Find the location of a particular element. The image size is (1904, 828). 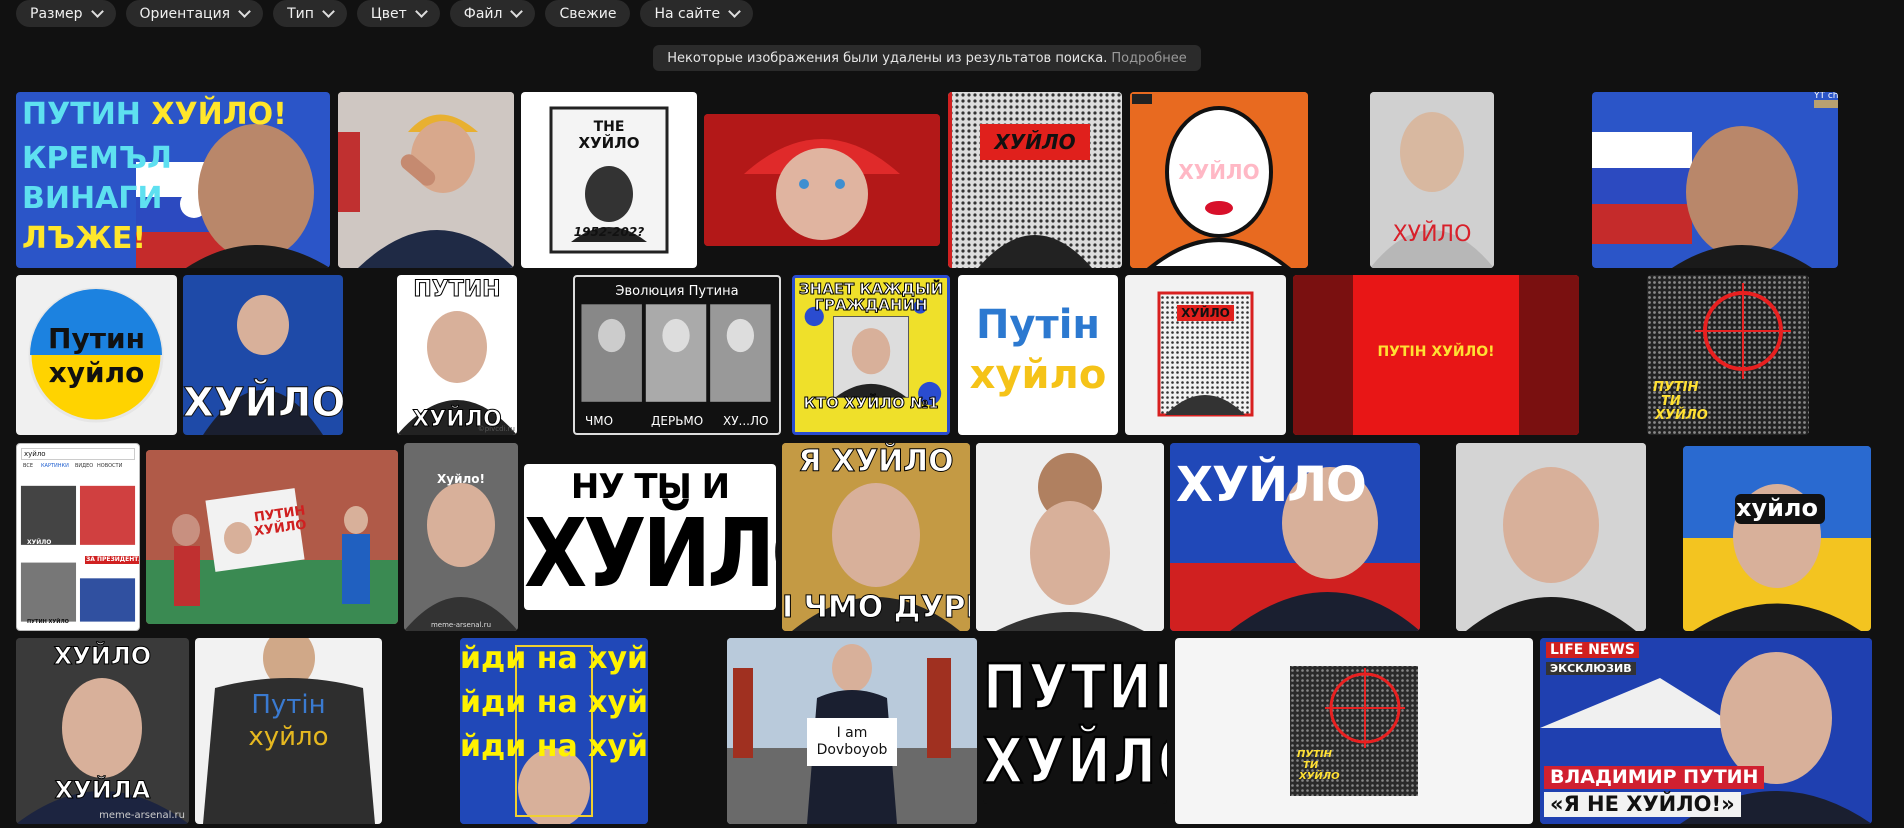

image-result: I am Dovboyob is located at coordinates (852, 731).